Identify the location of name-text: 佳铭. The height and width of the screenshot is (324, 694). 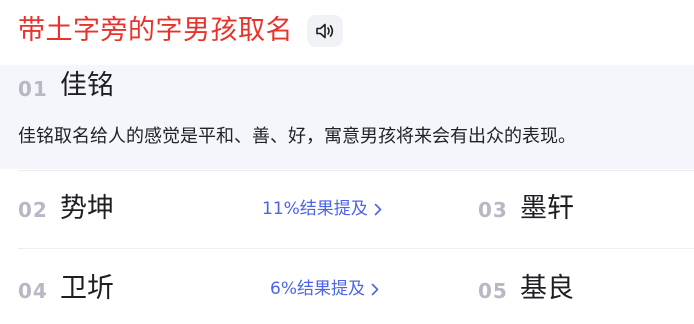
(88, 86).